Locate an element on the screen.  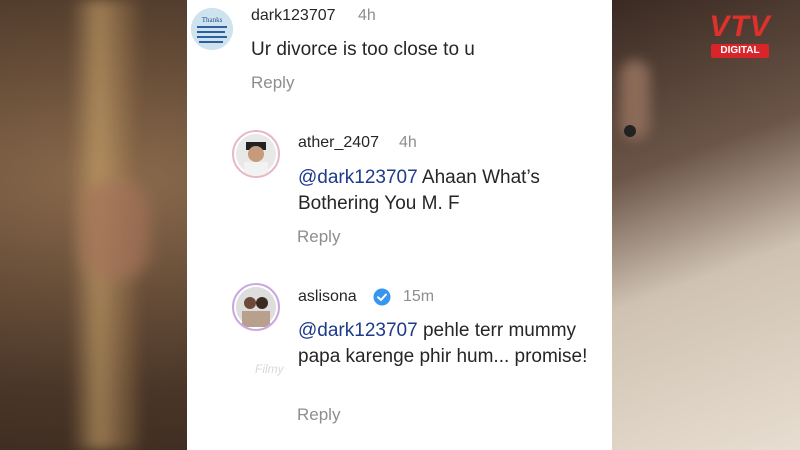
svg-text: Thanks is located at coordinates (212, 20).